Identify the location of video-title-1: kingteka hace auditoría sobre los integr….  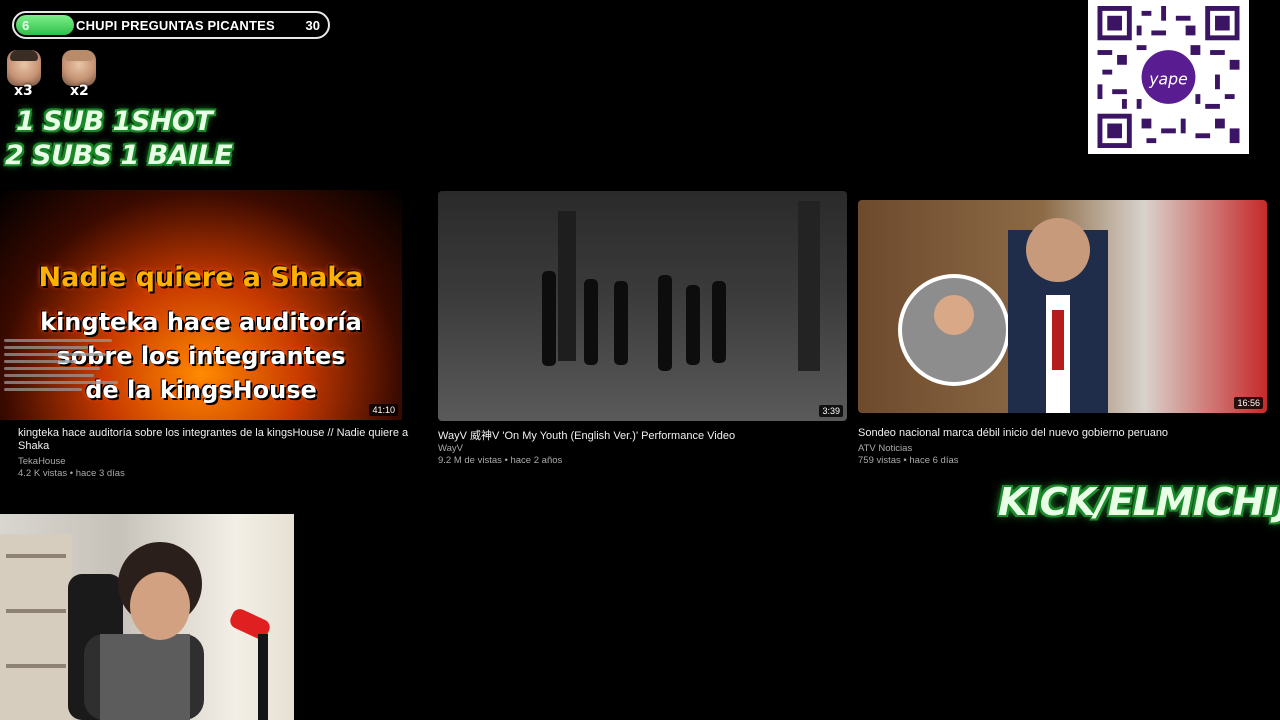
(213, 433).